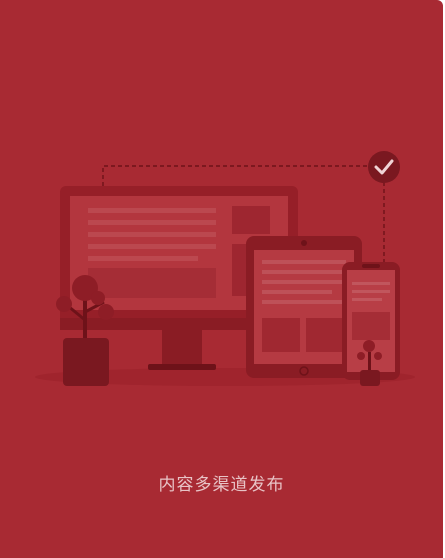  I want to click on caption-text: 内容多渠道发布, so click(221, 485).